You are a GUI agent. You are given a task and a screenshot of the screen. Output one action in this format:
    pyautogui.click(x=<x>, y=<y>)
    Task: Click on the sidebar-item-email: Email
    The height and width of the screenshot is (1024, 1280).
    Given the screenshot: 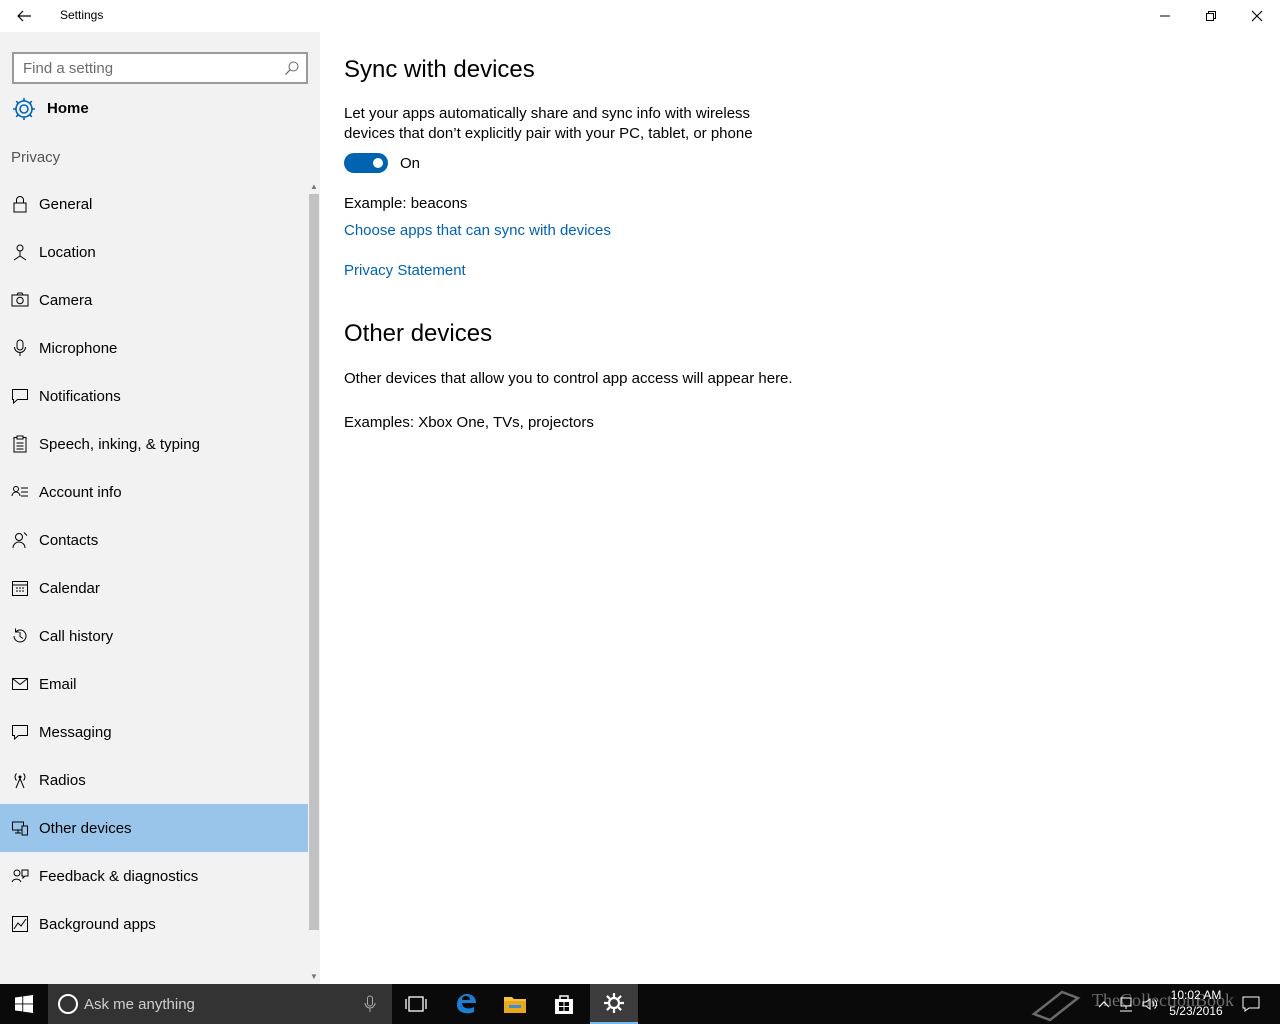 What is the action you would take?
    pyautogui.click(x=154, y=684)
    